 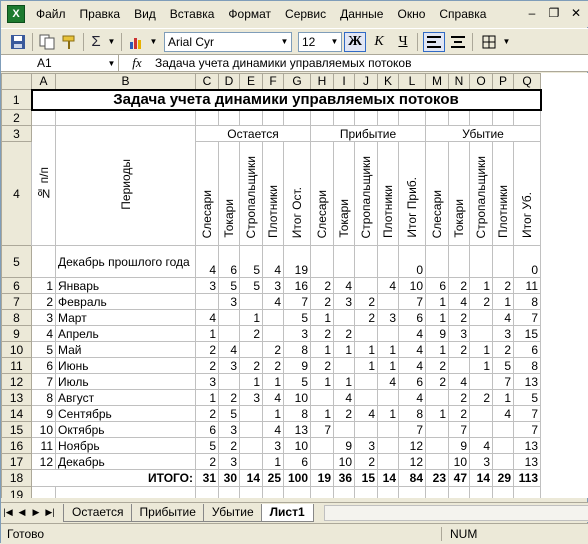 What do you see at coordinates (36, 512) in the screenshot?
I see `next-sheet-icon: ▶` at bounding box center [36, 512].